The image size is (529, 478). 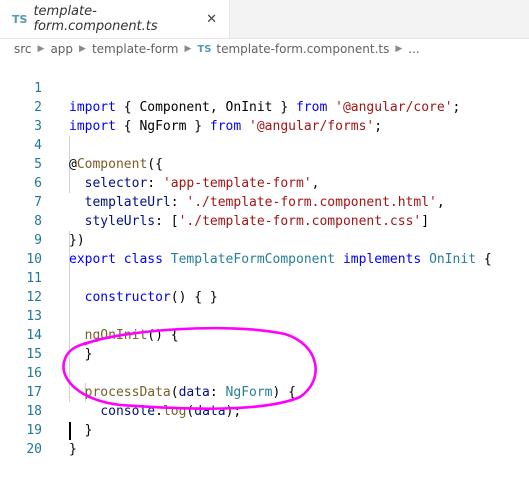 I want to click on code-line: 20, so click(x=264, y=439).